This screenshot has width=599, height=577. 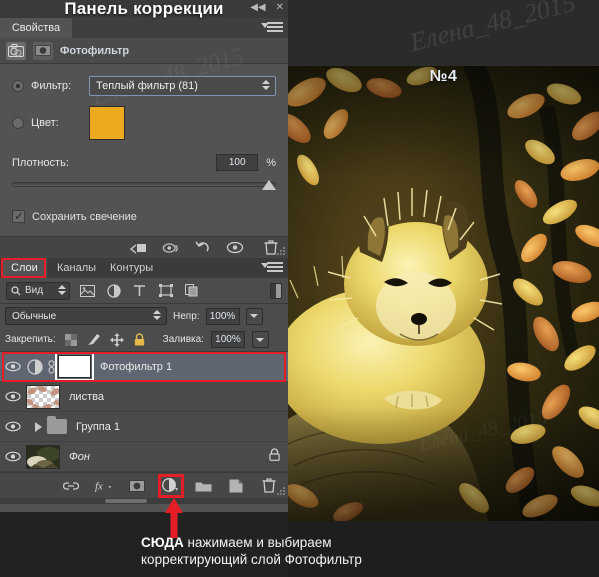 I want to click on density-unit: %, so click(x=271, y=162).